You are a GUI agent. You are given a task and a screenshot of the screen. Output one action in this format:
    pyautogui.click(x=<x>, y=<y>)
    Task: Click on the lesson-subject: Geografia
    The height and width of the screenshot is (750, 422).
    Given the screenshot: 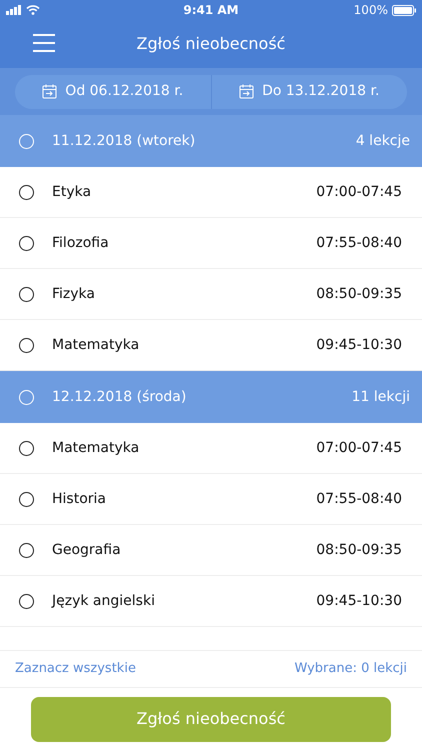 What is the action you would take?
    pyautogui.click(x=87, y=550)
    